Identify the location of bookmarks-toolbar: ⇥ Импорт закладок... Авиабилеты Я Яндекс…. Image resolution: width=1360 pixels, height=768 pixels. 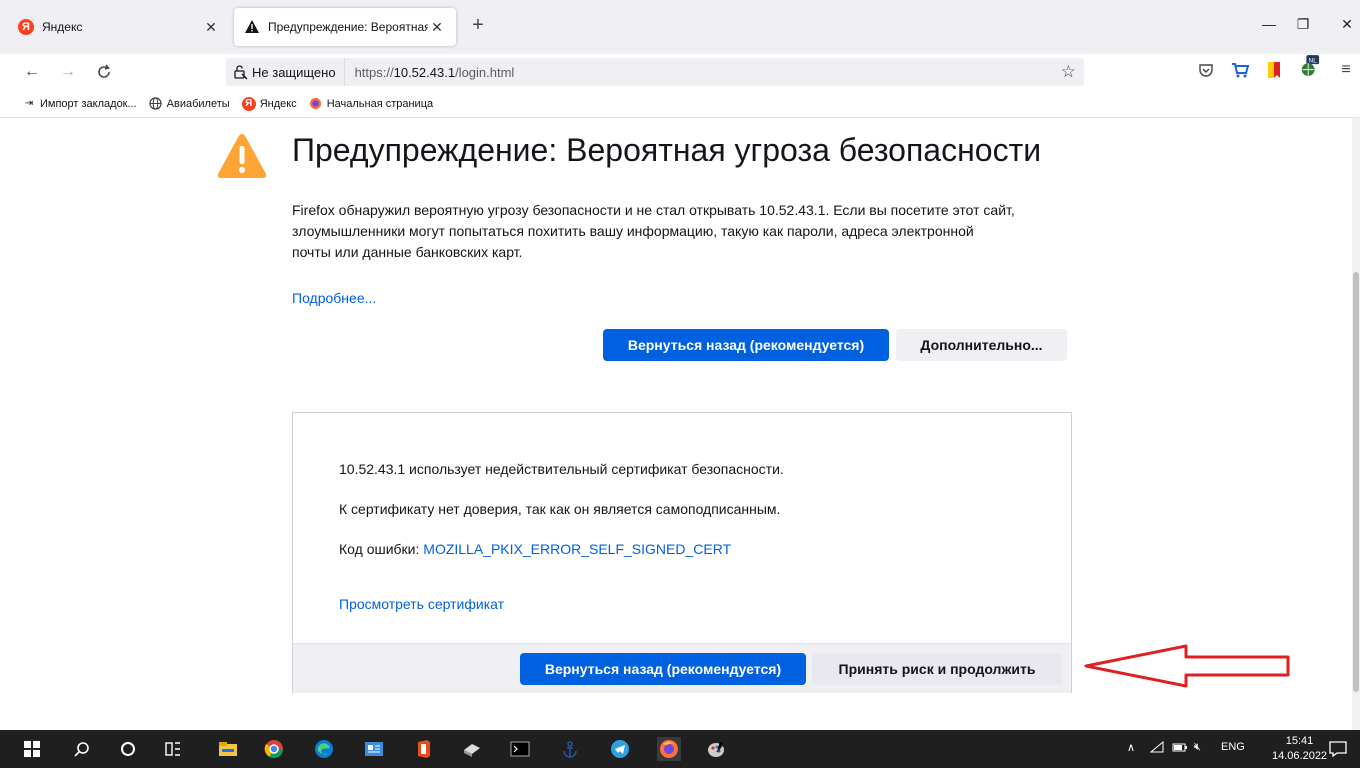
(680, 104).